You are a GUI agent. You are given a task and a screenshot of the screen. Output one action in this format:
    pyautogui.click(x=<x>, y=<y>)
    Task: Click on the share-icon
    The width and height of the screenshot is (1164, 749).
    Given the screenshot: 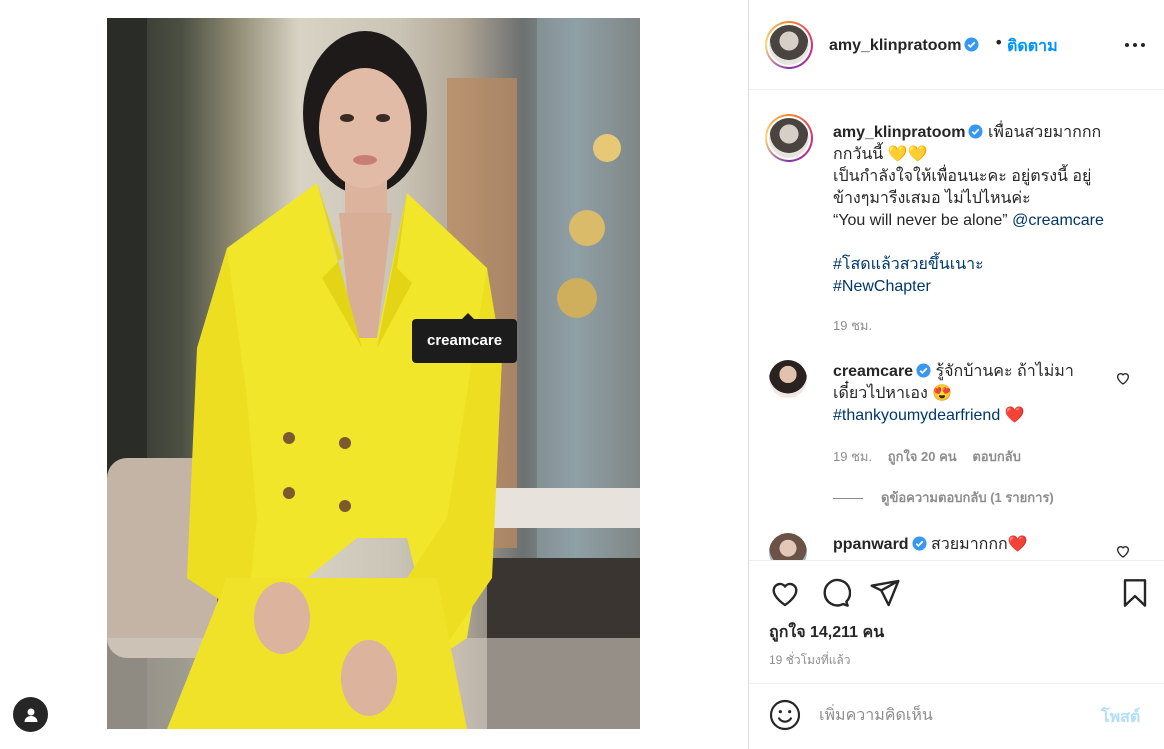 What is the action you would take?
    pyautogui.click(x=885, y=593)
    